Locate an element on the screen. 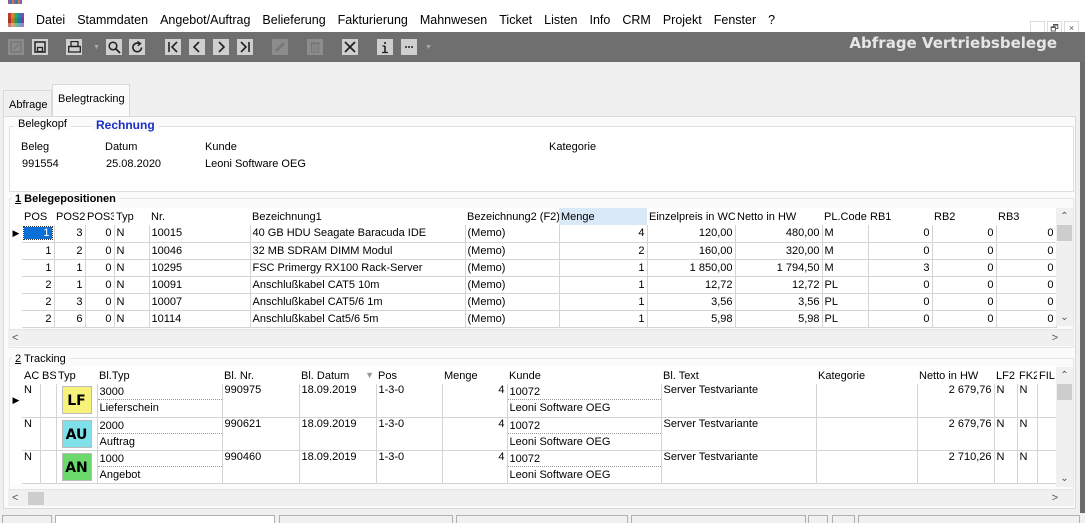 Image resolution: width=1085 pixels, height=523 pixels. tracking-vertical-scrollbar: ⌃ ⌄ is located at coordinates (1064, 427).